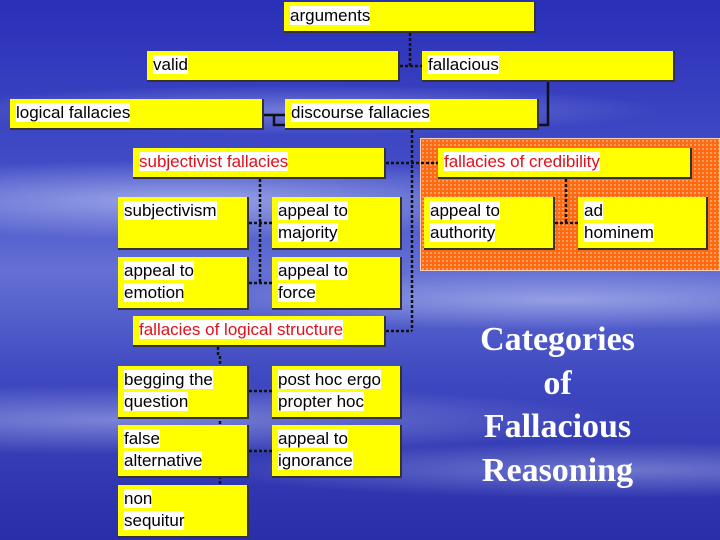 The height and width of the screenshot is (540, 720). What do you see at coordinates (260, 232) in the screenshot?
I see `connector-subjectivist` at bounding box center [260, 232].